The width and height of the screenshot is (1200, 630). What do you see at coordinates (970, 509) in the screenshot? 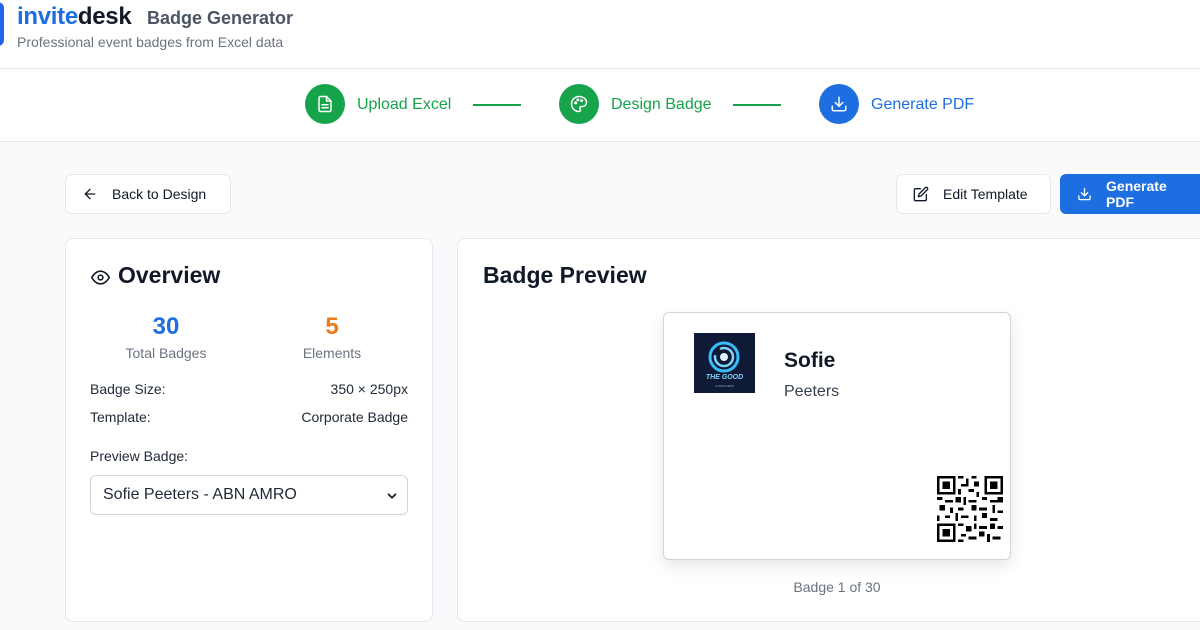
I see `qr-code` at bounding box center [970, 509].